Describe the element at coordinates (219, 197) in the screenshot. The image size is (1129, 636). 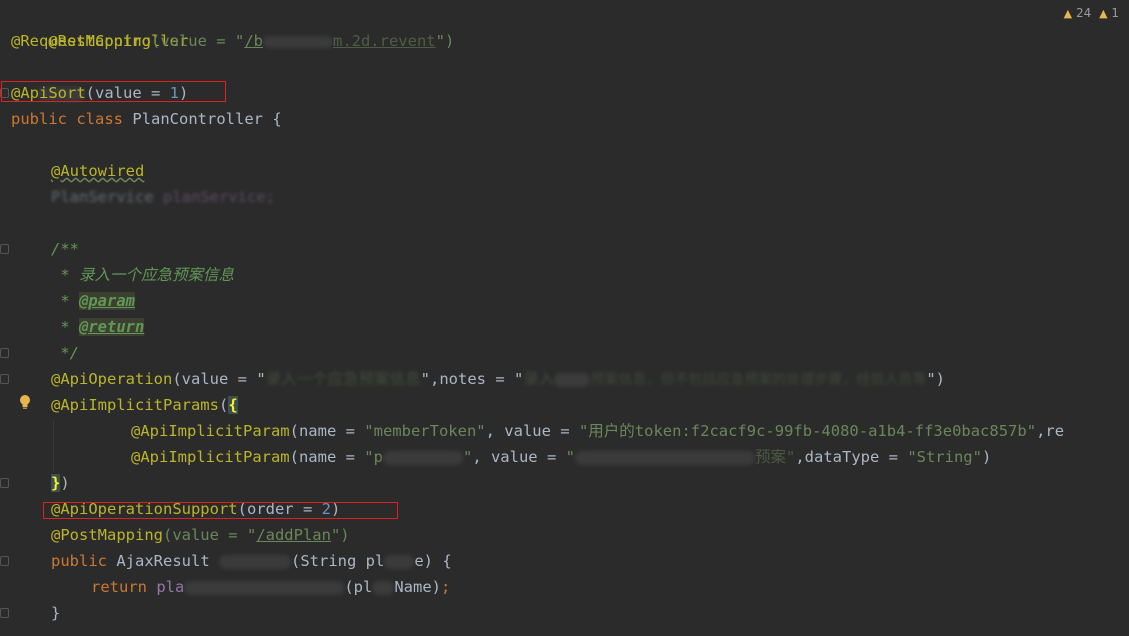
I see `field-name: planService;` at that location.